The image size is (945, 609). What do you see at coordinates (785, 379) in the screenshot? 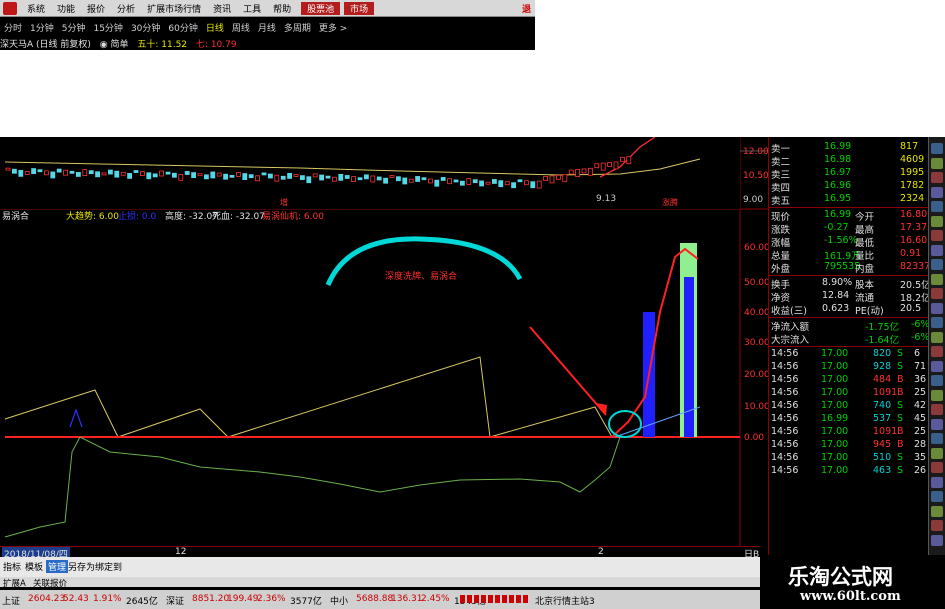
I see `tick-time: 14:56` at bounding box center [785, 379].